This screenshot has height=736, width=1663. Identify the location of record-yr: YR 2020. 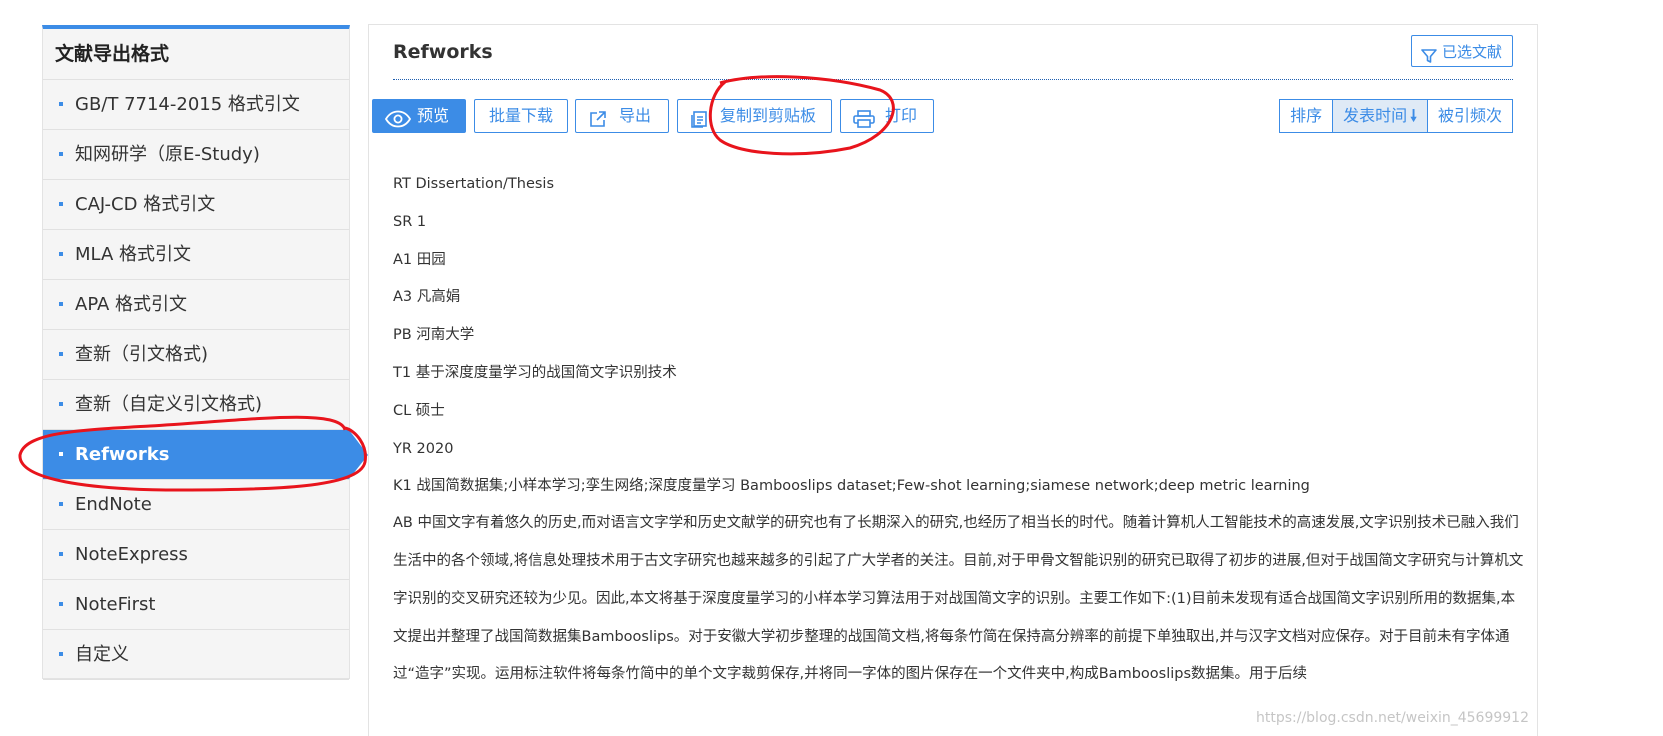
(423, 448).